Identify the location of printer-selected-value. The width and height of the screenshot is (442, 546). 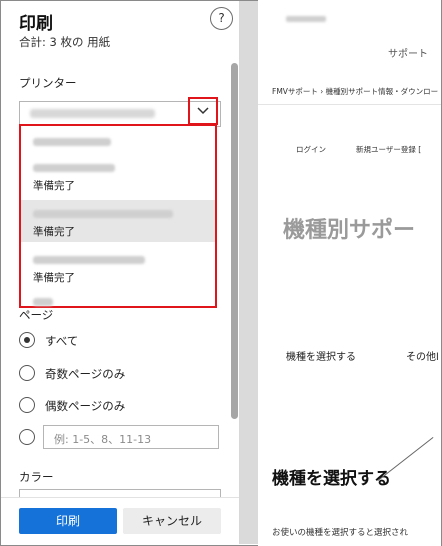
(92, 113).